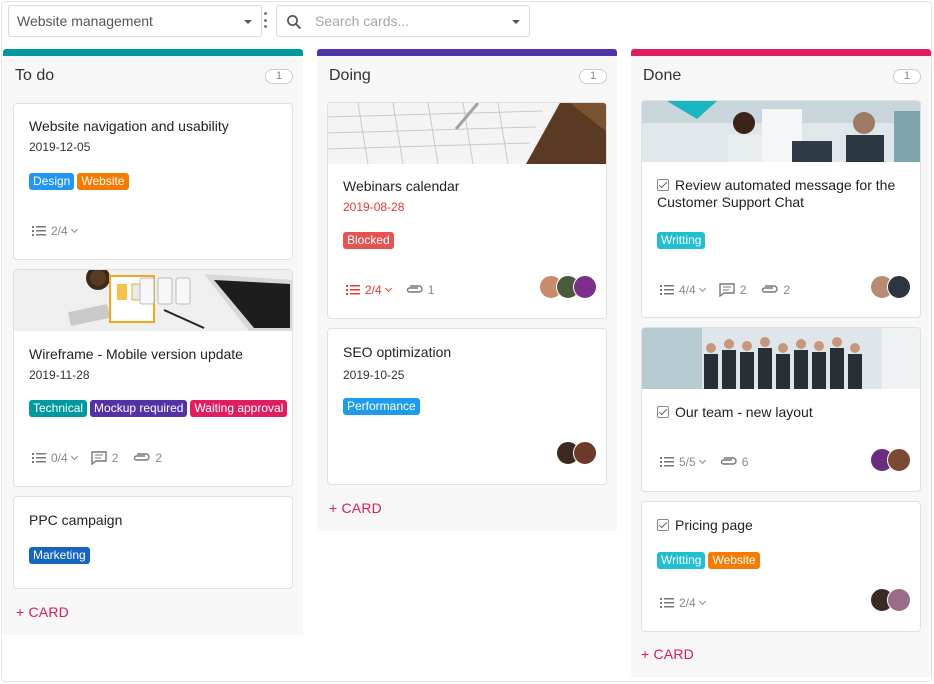 The height and width of the screenshot is (684, 934). What do you see at coordinates (59, 458) in the screenshot?
I see `checklist-count: 0/4` at bounding box center [59, 458].